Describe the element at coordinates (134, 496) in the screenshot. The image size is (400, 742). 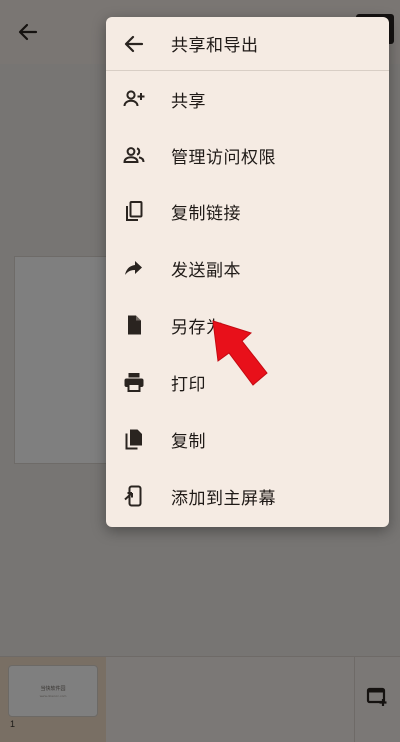
I see `add-to-home-screen-icon` at that location.